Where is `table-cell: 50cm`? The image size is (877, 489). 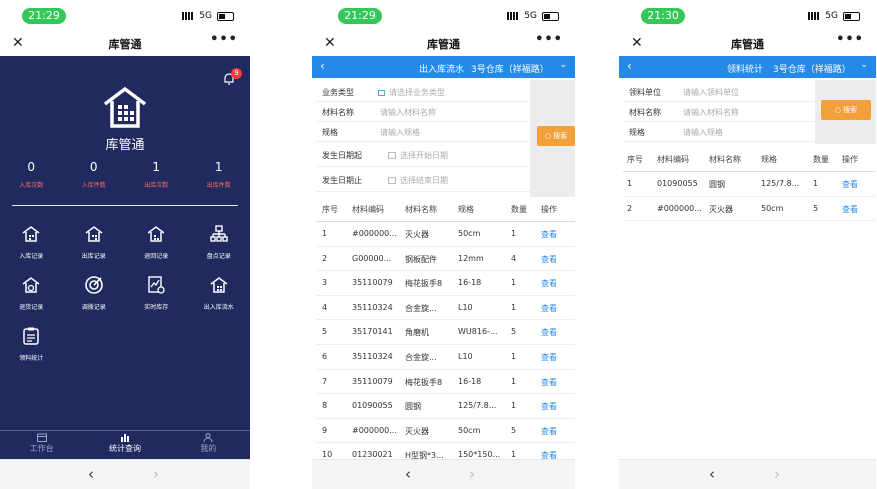
table-cell: 50cm is located at coordinates (772, 208).